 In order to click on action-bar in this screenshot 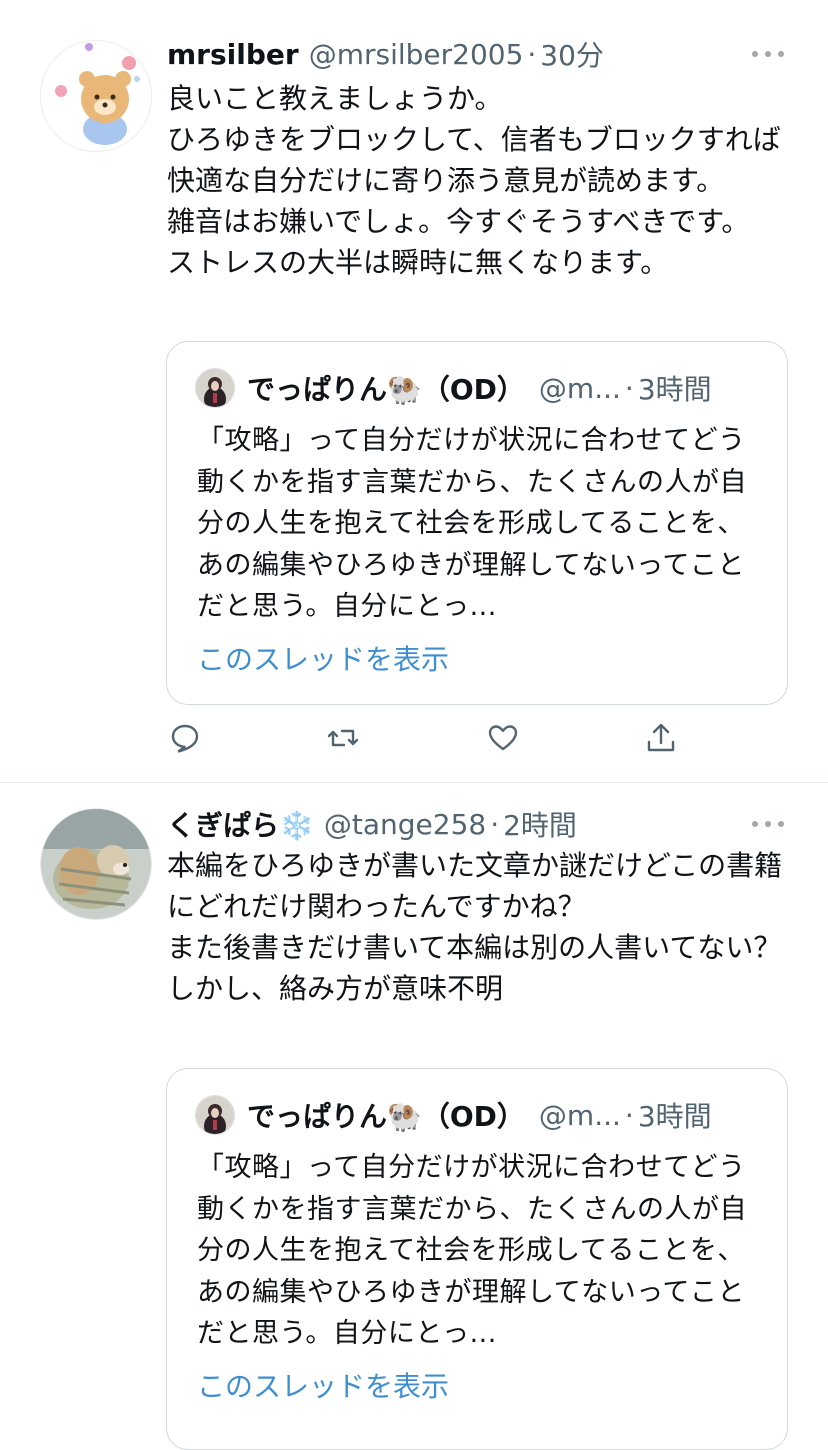, I will do `click(427, 740)`.